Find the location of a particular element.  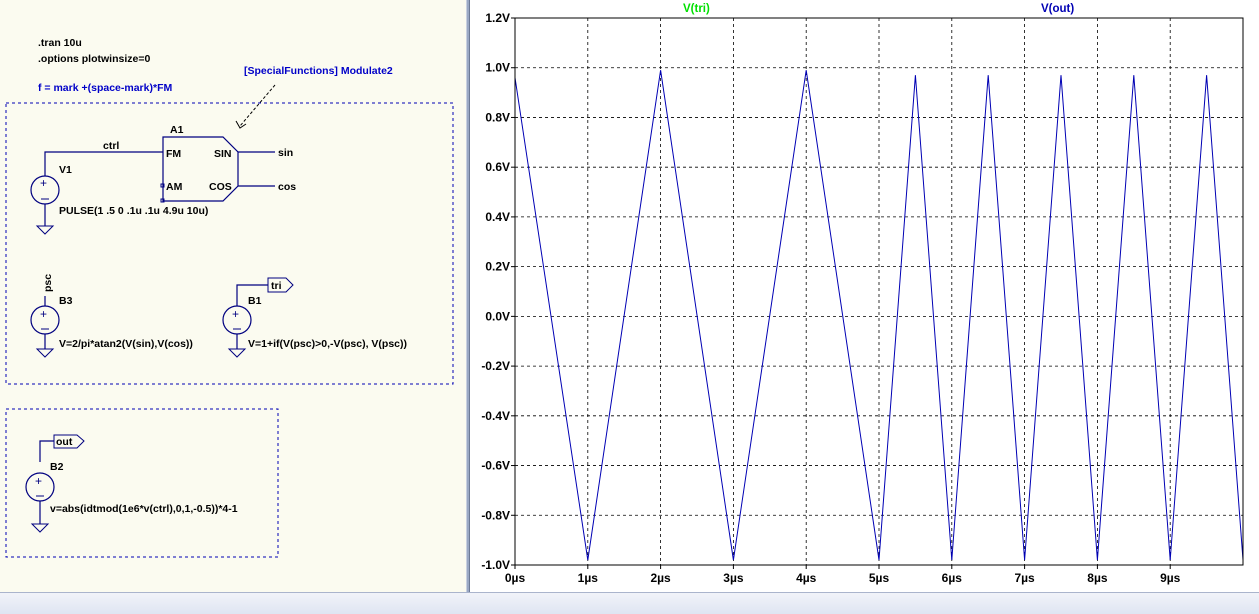

x-tick-label: 4µs is located at coordinates (806, 578).